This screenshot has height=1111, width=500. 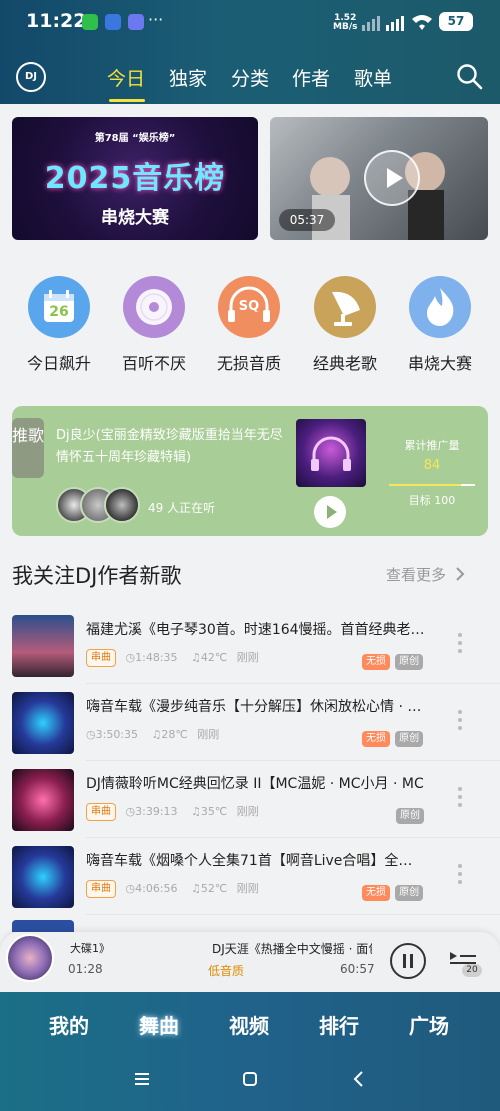 I want to click on home-icon, so click(x=250, y=1079).